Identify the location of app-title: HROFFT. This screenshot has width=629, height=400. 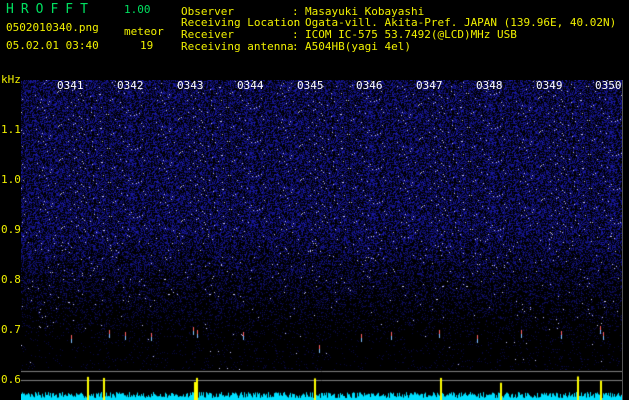
(50, 9).